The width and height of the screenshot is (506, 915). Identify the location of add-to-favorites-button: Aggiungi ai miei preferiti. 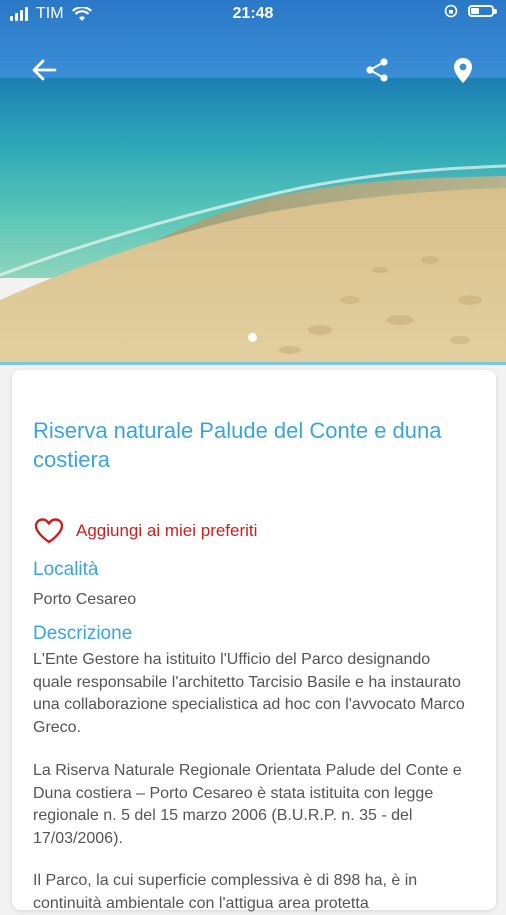
(145, 531).